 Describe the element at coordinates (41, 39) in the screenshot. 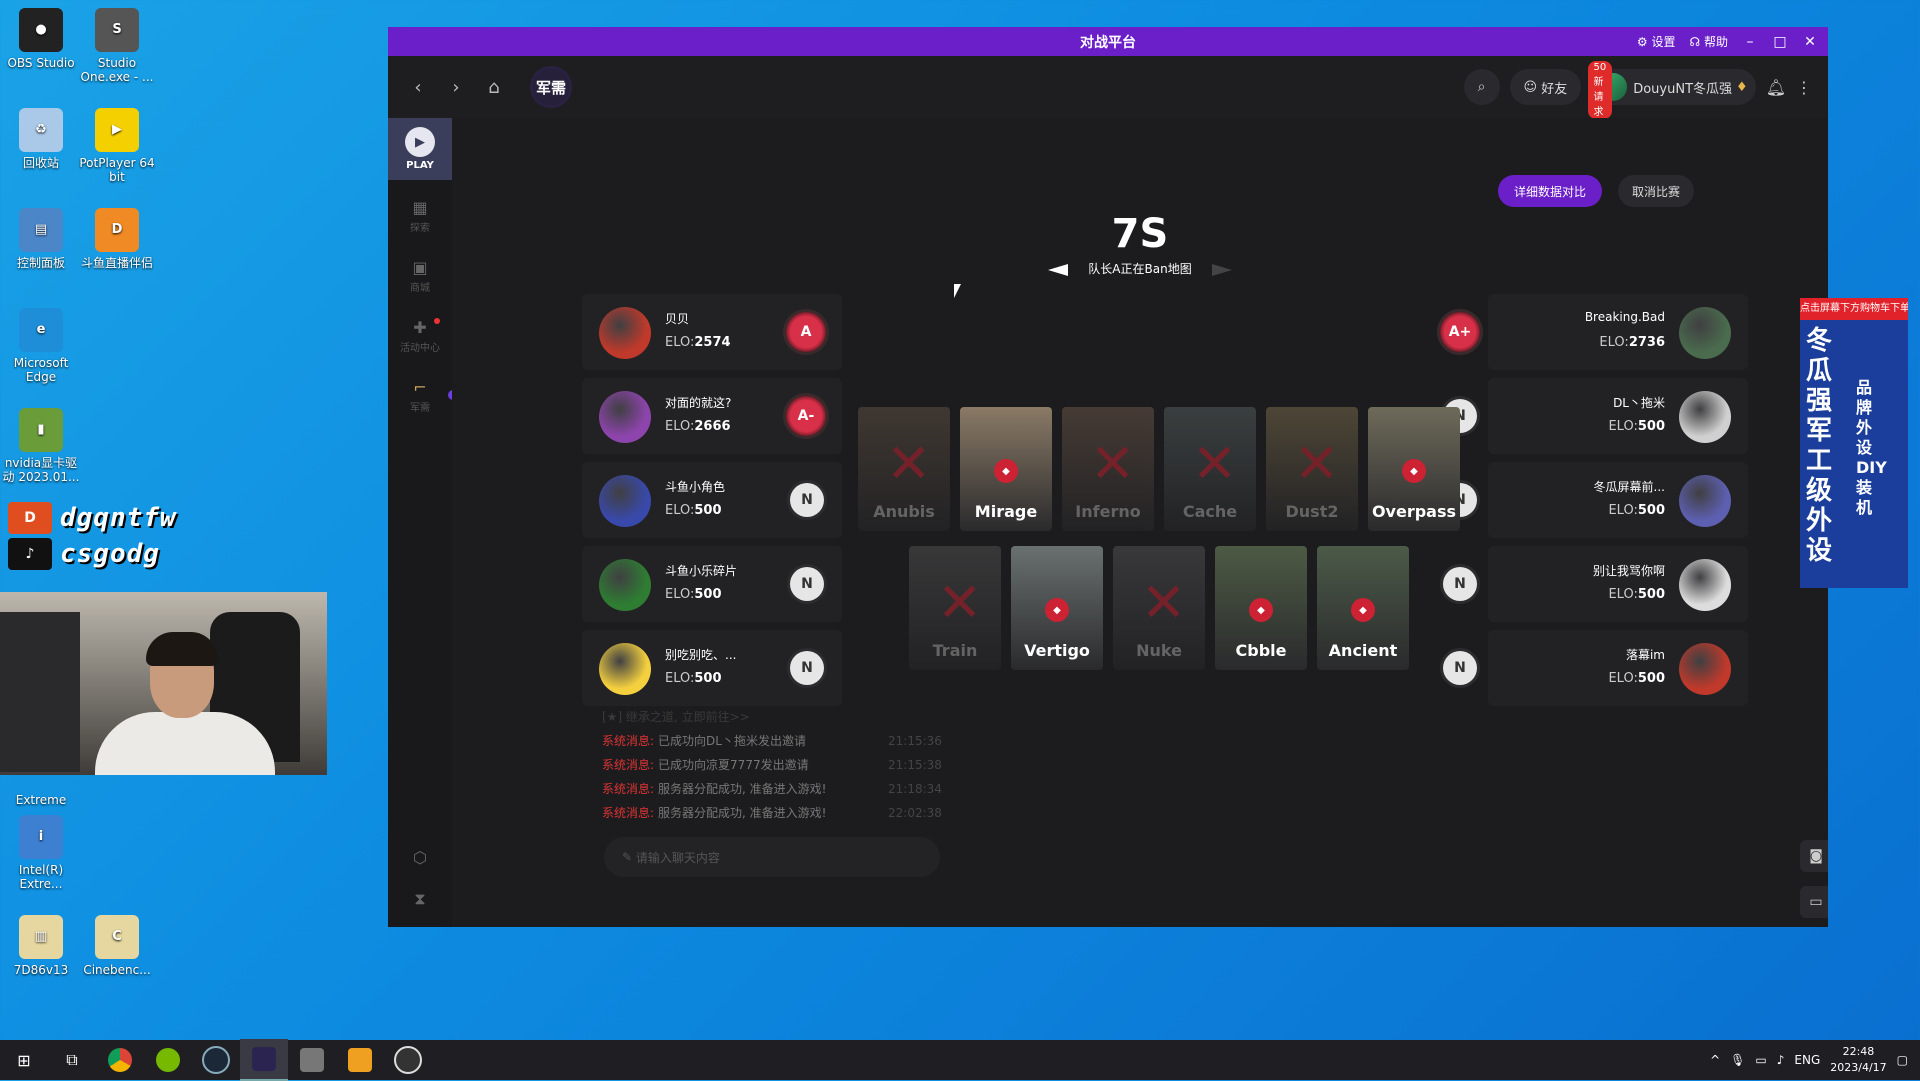

I see `desktop-icon: ● OBS Studio` at that location.